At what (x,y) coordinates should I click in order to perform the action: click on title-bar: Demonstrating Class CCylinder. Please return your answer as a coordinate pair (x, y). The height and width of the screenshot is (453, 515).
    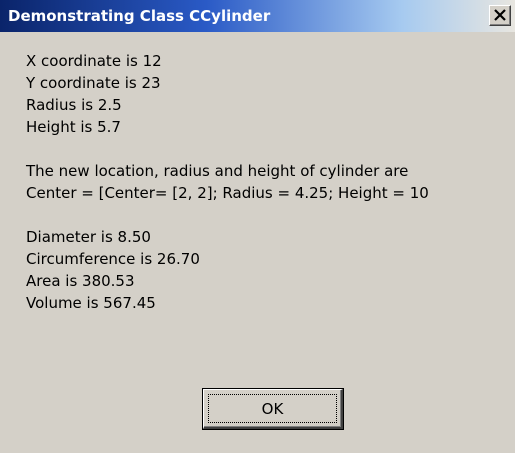
    Looking at the image, I should click on (257, 16).